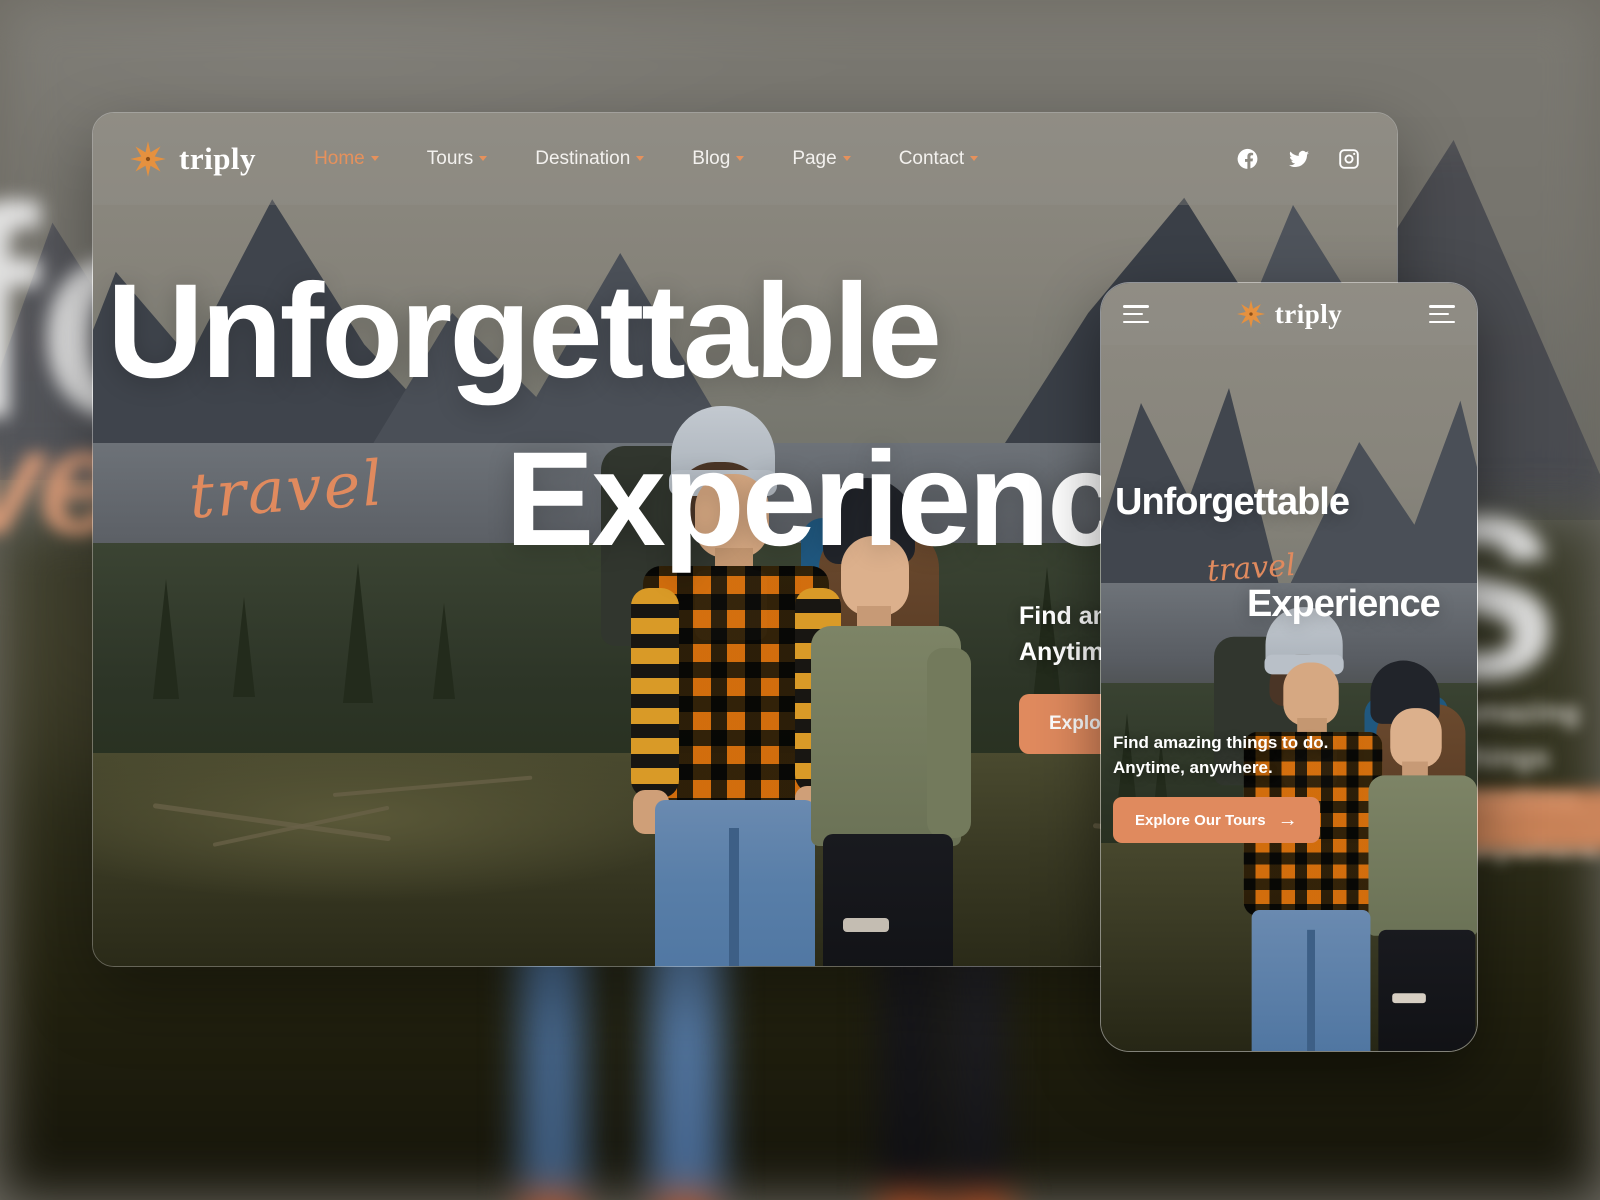  What do you see at coordinates (1442, 314) in the screenshot?
I see `hamburger-menu-icon-right` at bounding box center [1442, 314].